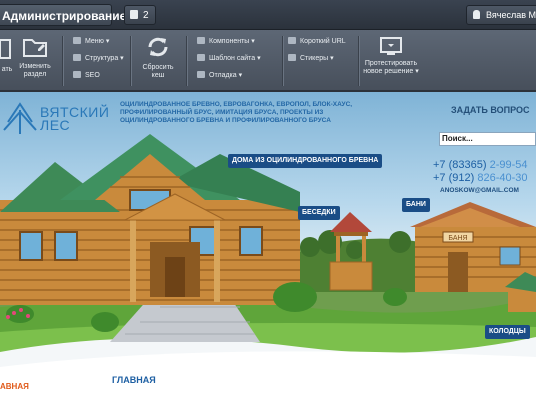 The width and height of the screenshot is (536, 402). Describe the element at coordinates (146, 15) in the screenshot. I see `notifications-count: 2` at that location.